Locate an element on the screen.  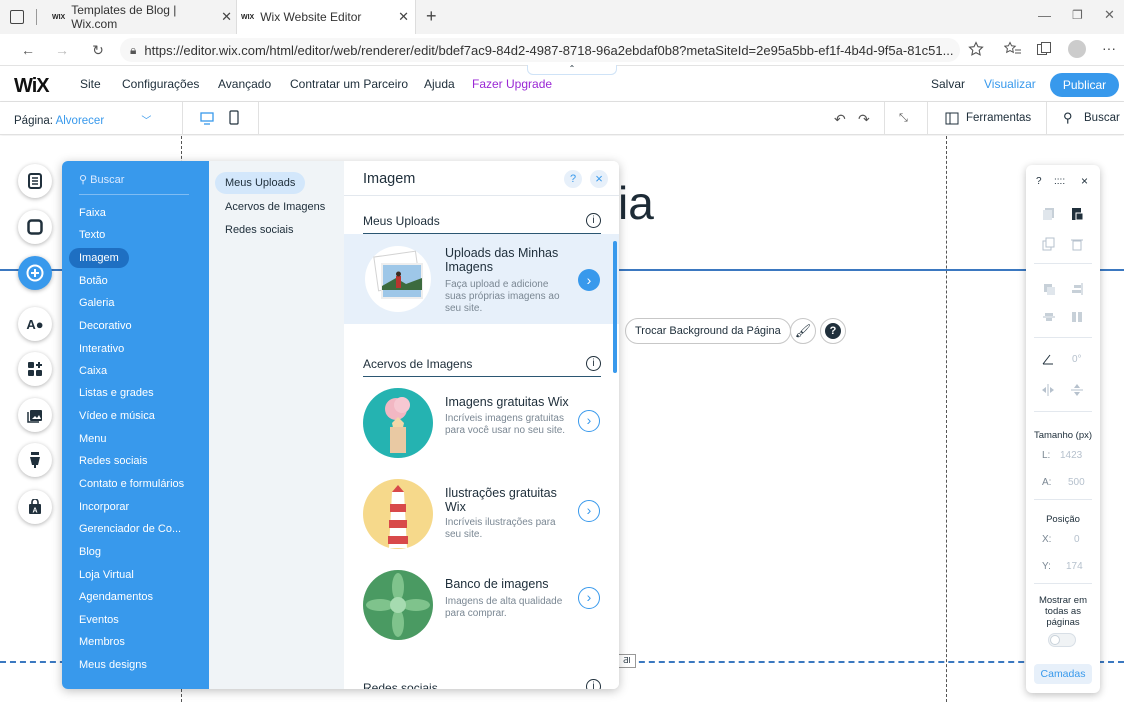
show-on-all-pages-toggle is located at coordinates (1062, 640).